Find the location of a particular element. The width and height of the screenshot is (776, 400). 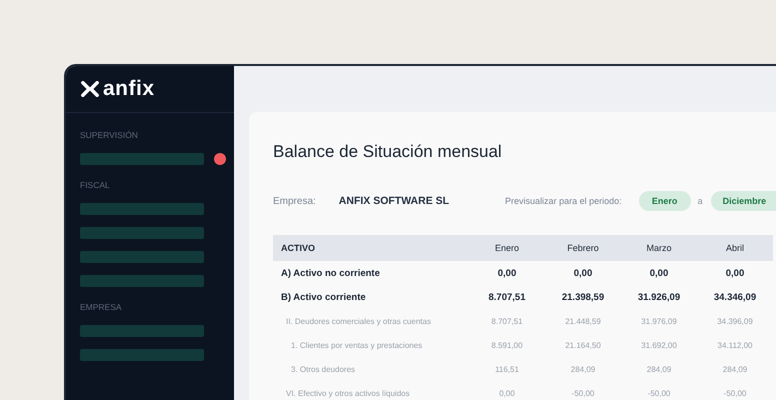

table-cell-text: 21.398,59 is located at coordinates (583, 297).